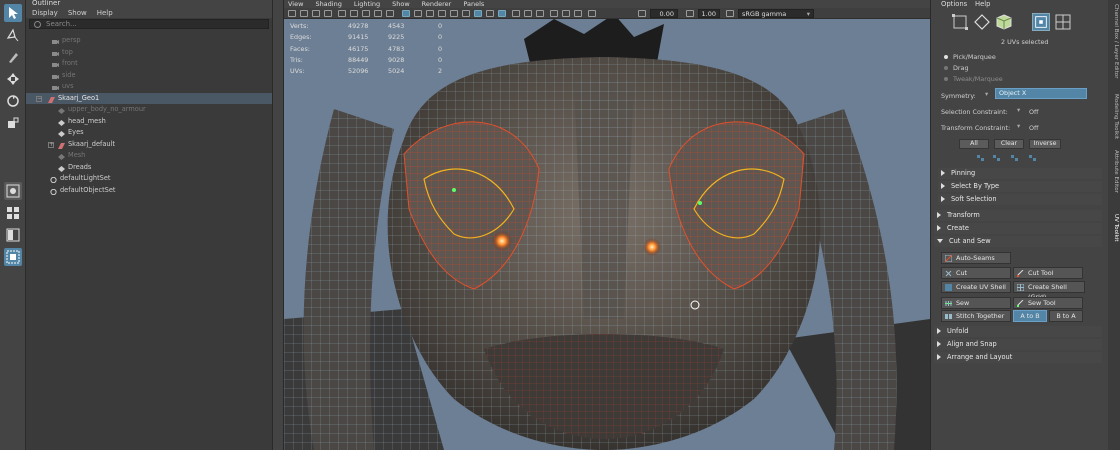  Describe the element at coordinates (437, 4) in the screenshot. I see `menu-renderer: Renderer` at that location.